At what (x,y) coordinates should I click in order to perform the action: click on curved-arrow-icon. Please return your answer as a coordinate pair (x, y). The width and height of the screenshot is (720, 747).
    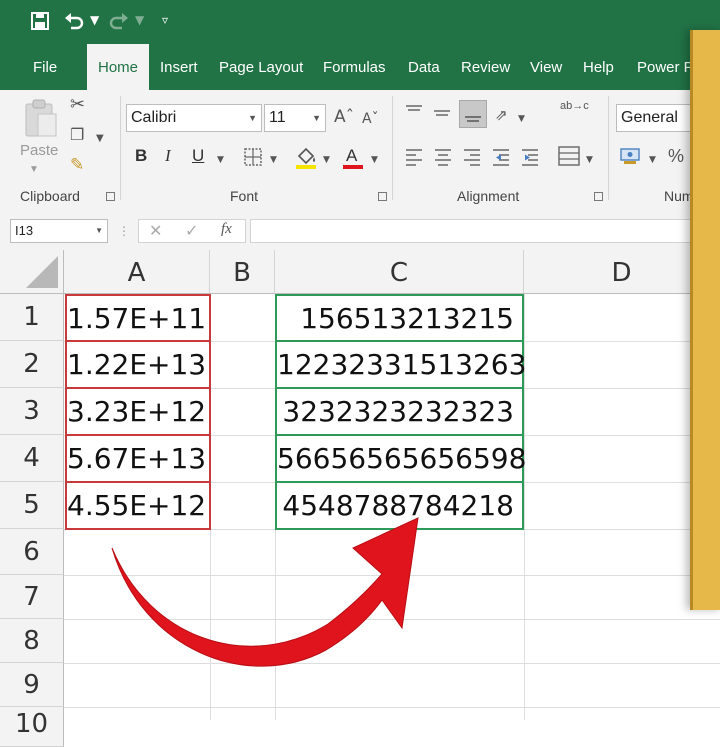
    Looking at the image, I should click on (265, 592).